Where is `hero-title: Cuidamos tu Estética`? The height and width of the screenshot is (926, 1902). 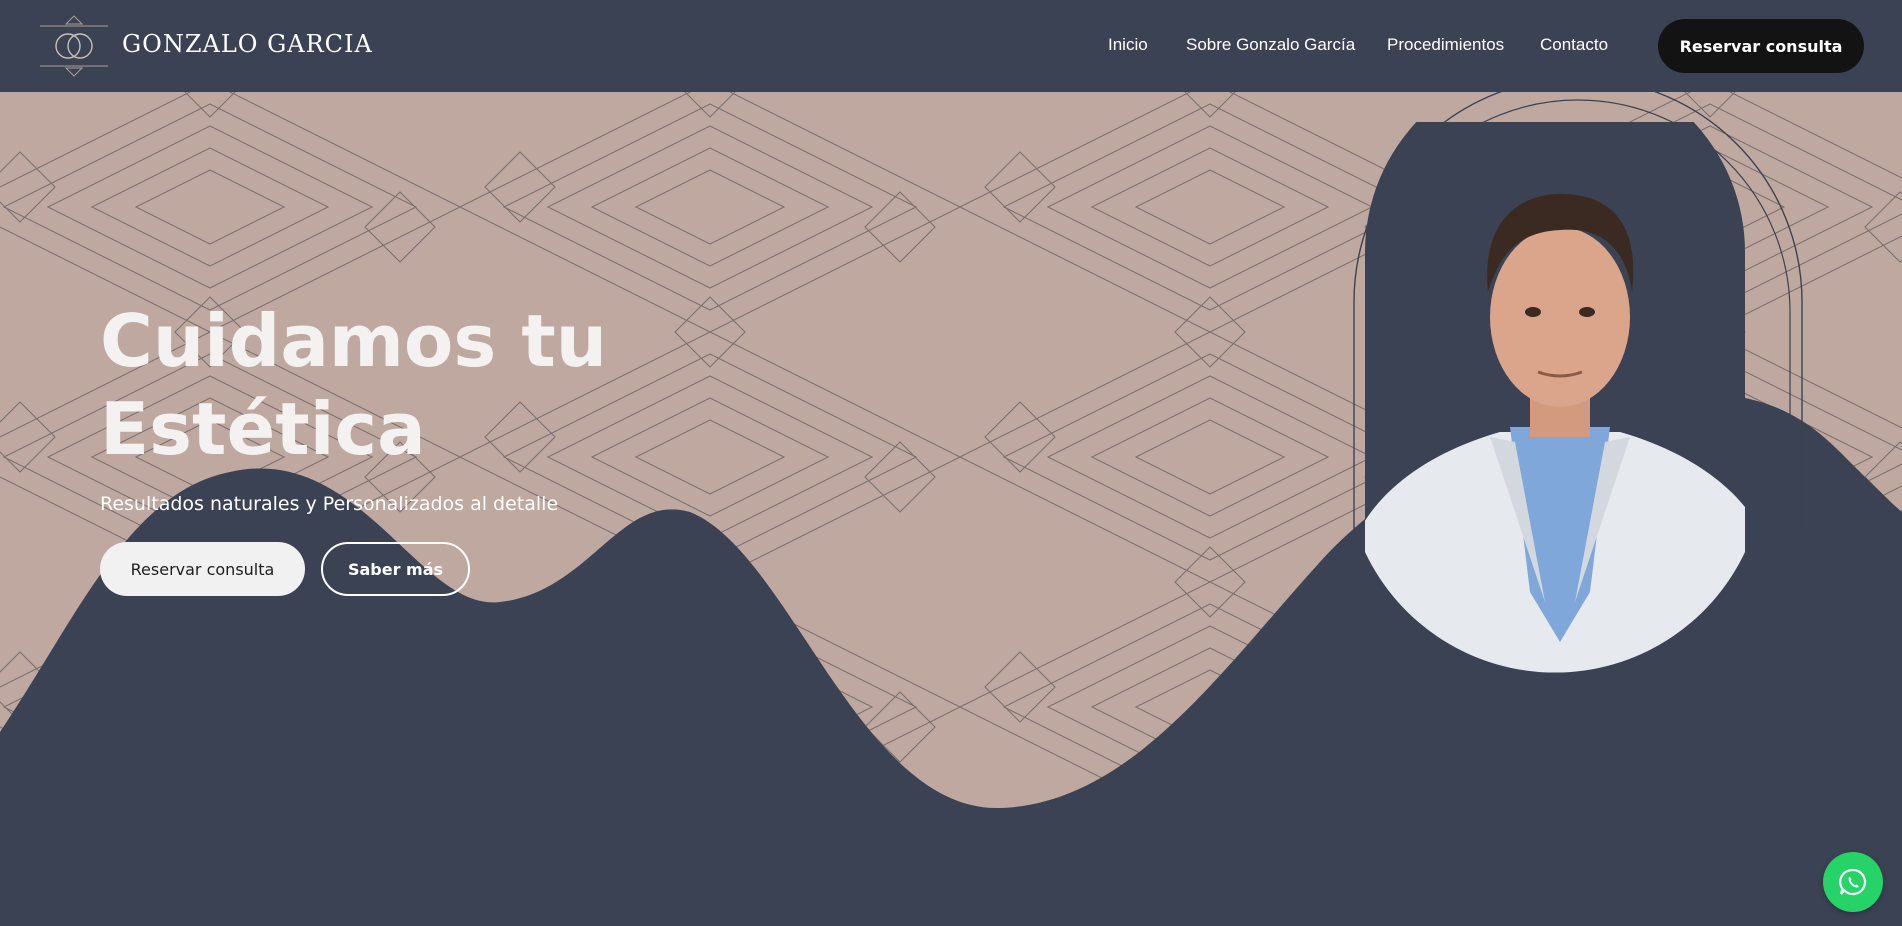 hero-title: Cuidamos tu Estética is located at coordinates (353, 385).